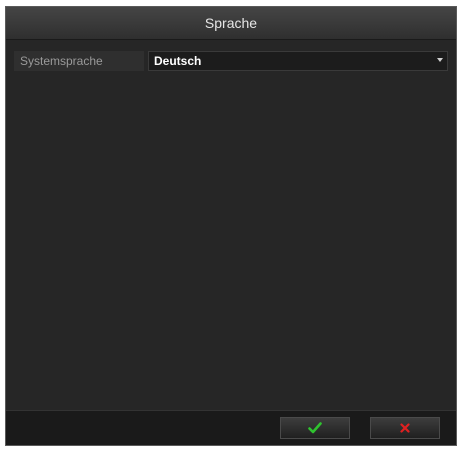 This screenshot has width=462, height=451. I want to click on system-language-label: Systemsprache, so click(79, 61).